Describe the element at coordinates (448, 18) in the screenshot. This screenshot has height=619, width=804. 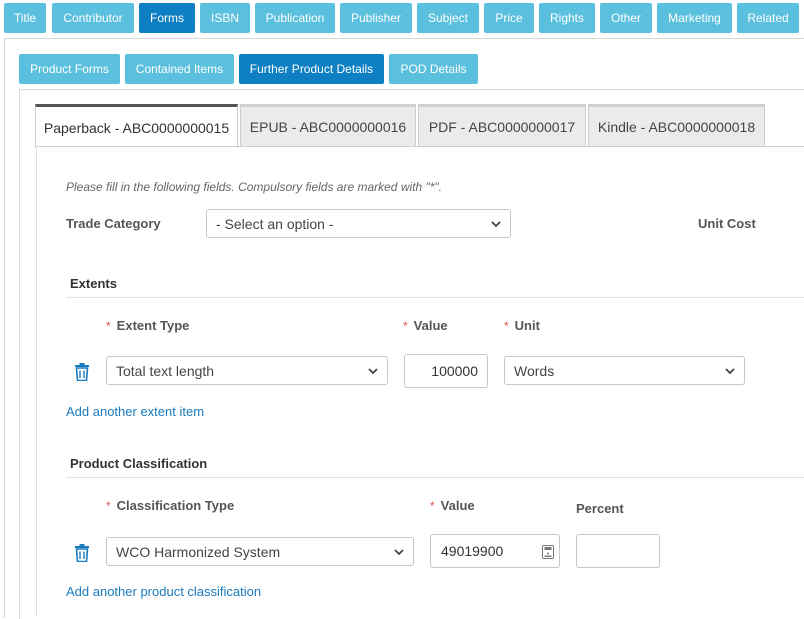
I see `nav-subject-button: Subject` at that location.